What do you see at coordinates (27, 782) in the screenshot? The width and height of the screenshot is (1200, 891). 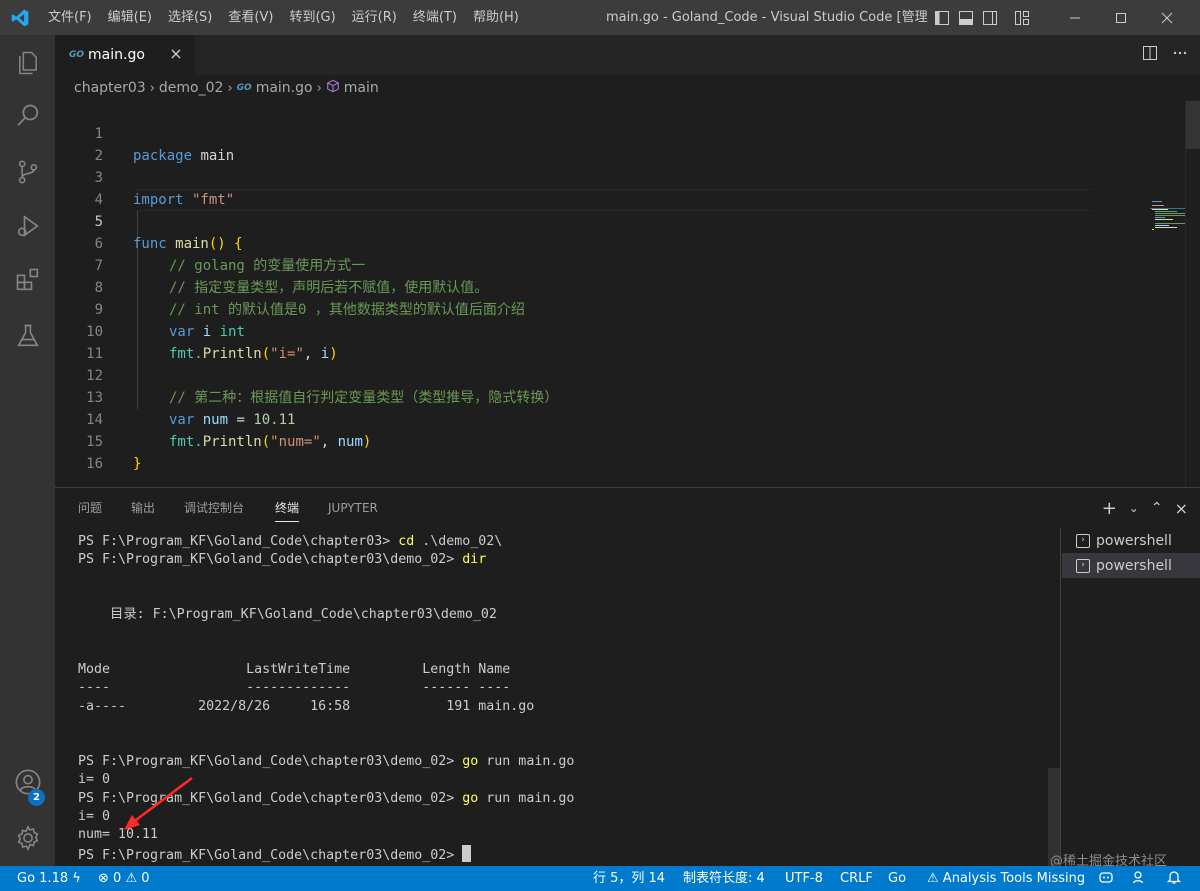 I see `accounts-icon: 2` at bounding box center [27, 782].